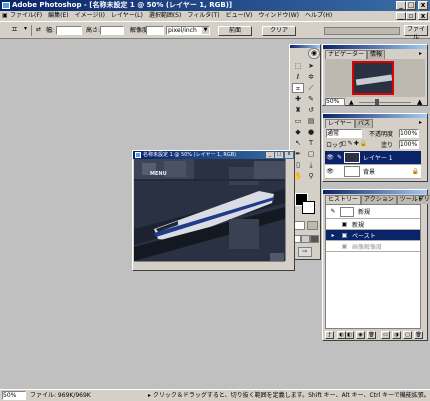  I want to click on tab-paths: パス, so click(363, 123).